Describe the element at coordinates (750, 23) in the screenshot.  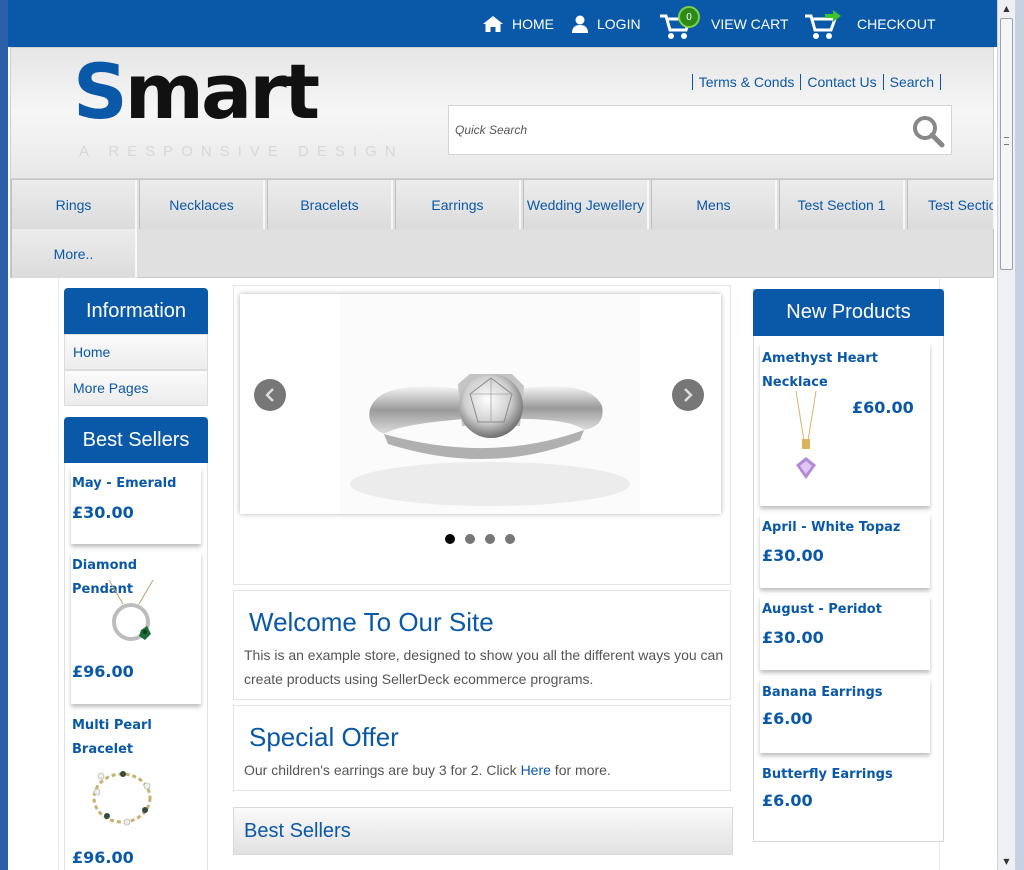
I see `view-cart-label: VIEW CART` at that location.